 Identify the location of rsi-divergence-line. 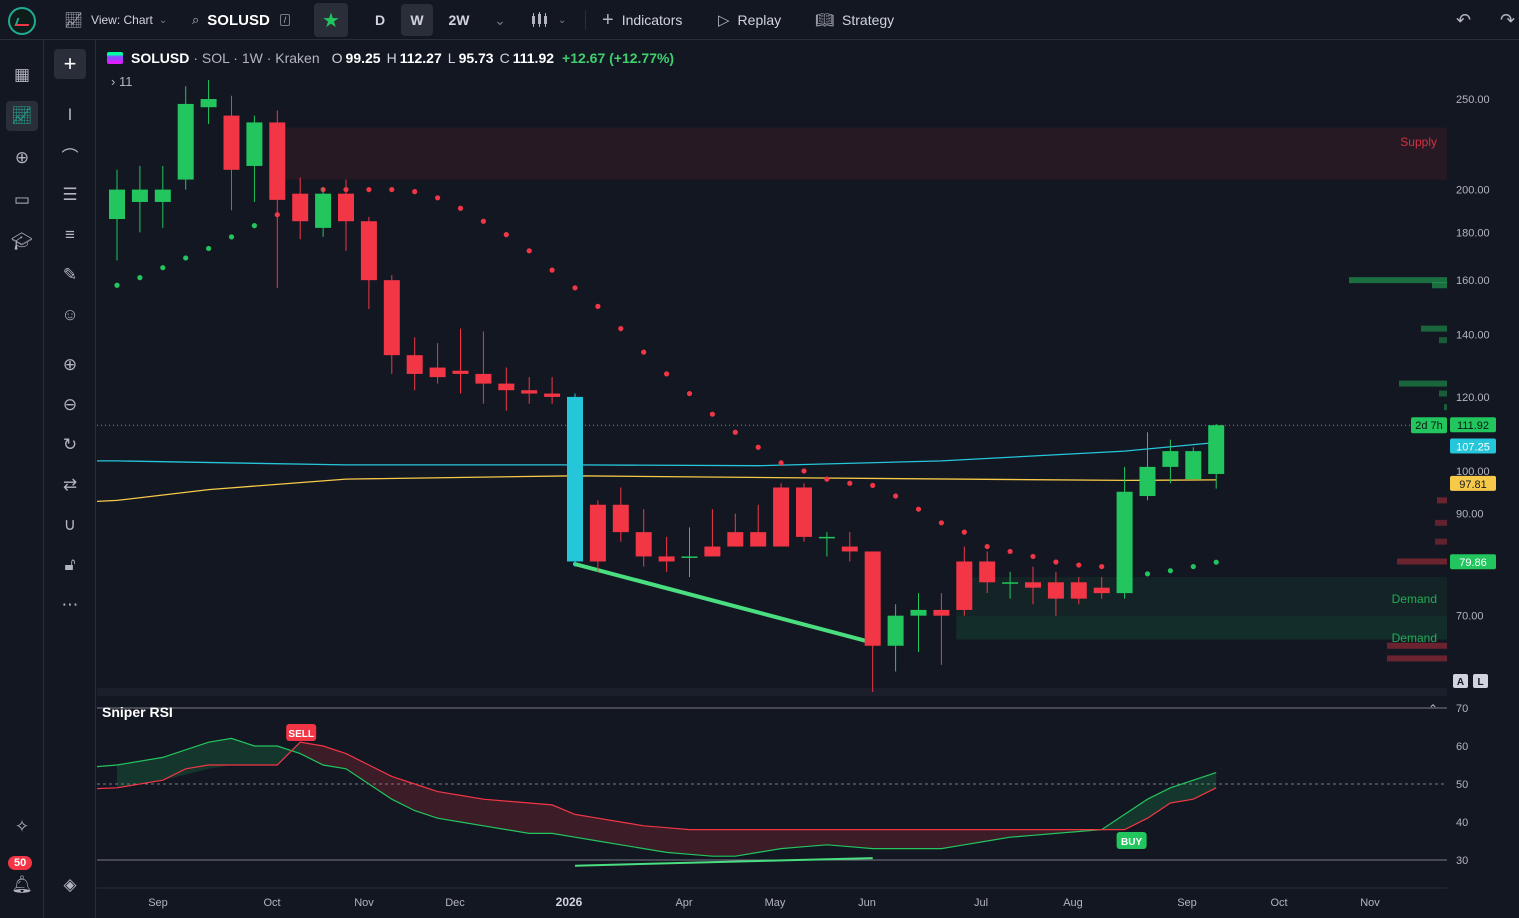
(723, 862).